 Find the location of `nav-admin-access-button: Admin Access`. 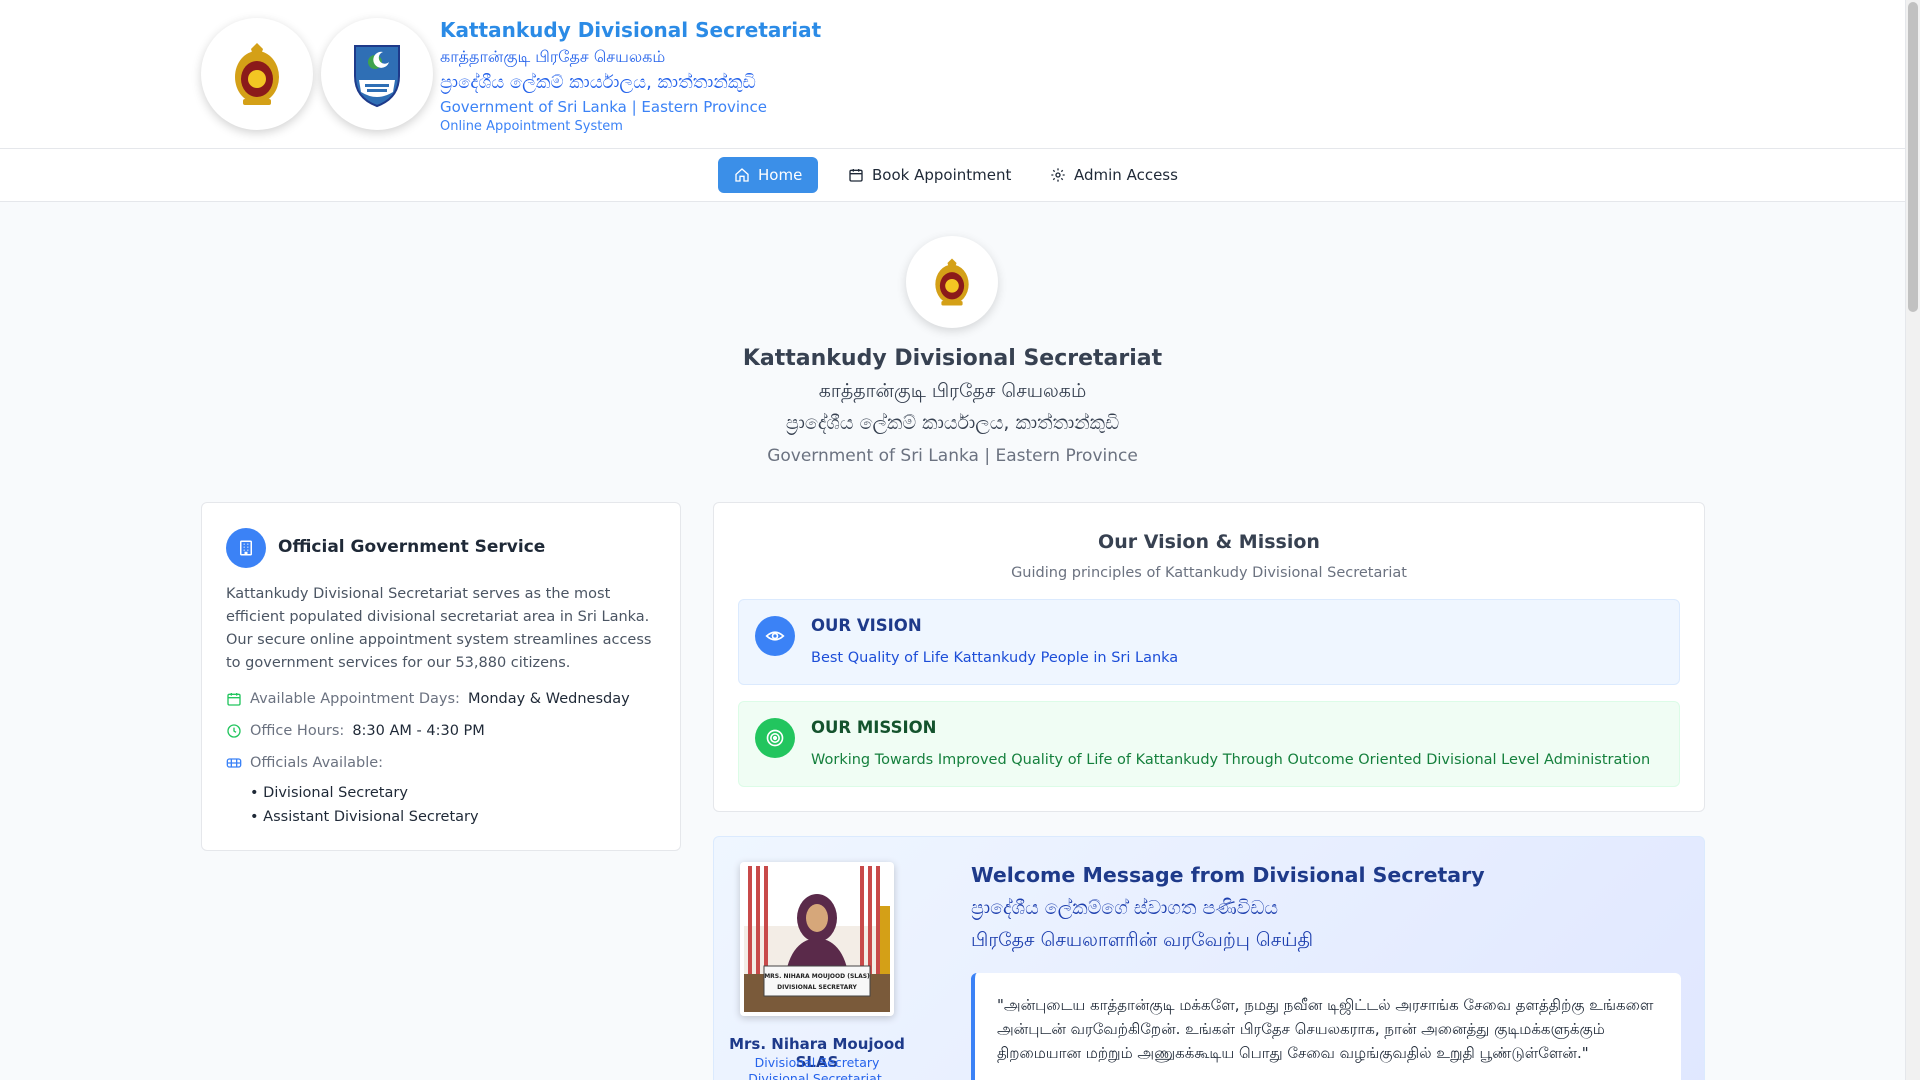

nav-admin-access-button: Admin Access is located at coordinates (1114, 175).